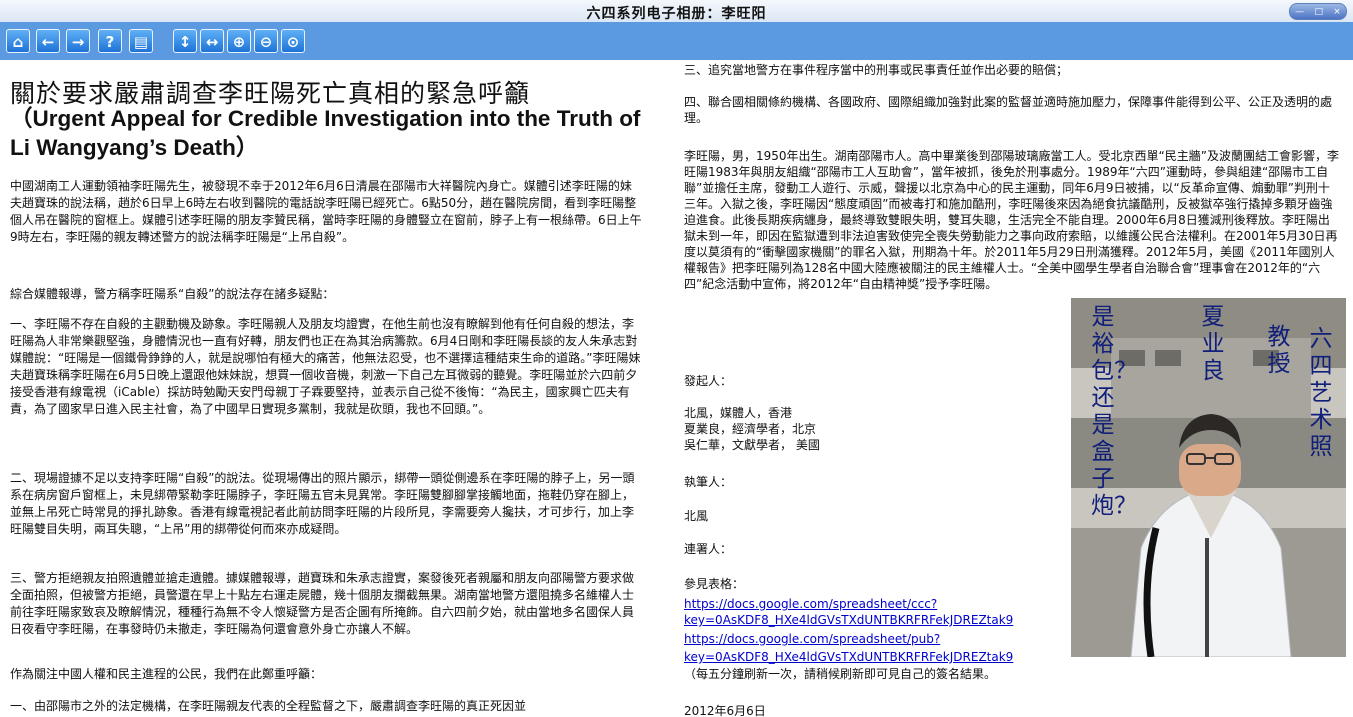  I want to click on photo-caption-left: 是裕包？还是盒子炮？, so click(1114, 411).